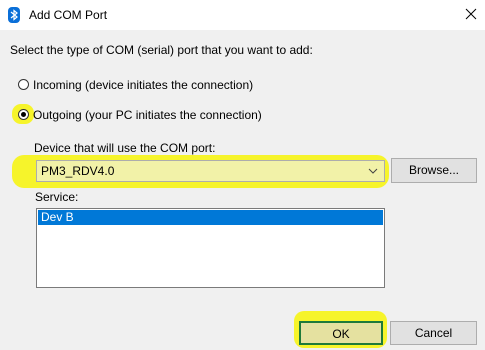 This screenshot has height=350, width=485. Describe the element at coordinates (78, 171) in the screenshot. I see `device-value: PM3_RDV4.0` at that location.